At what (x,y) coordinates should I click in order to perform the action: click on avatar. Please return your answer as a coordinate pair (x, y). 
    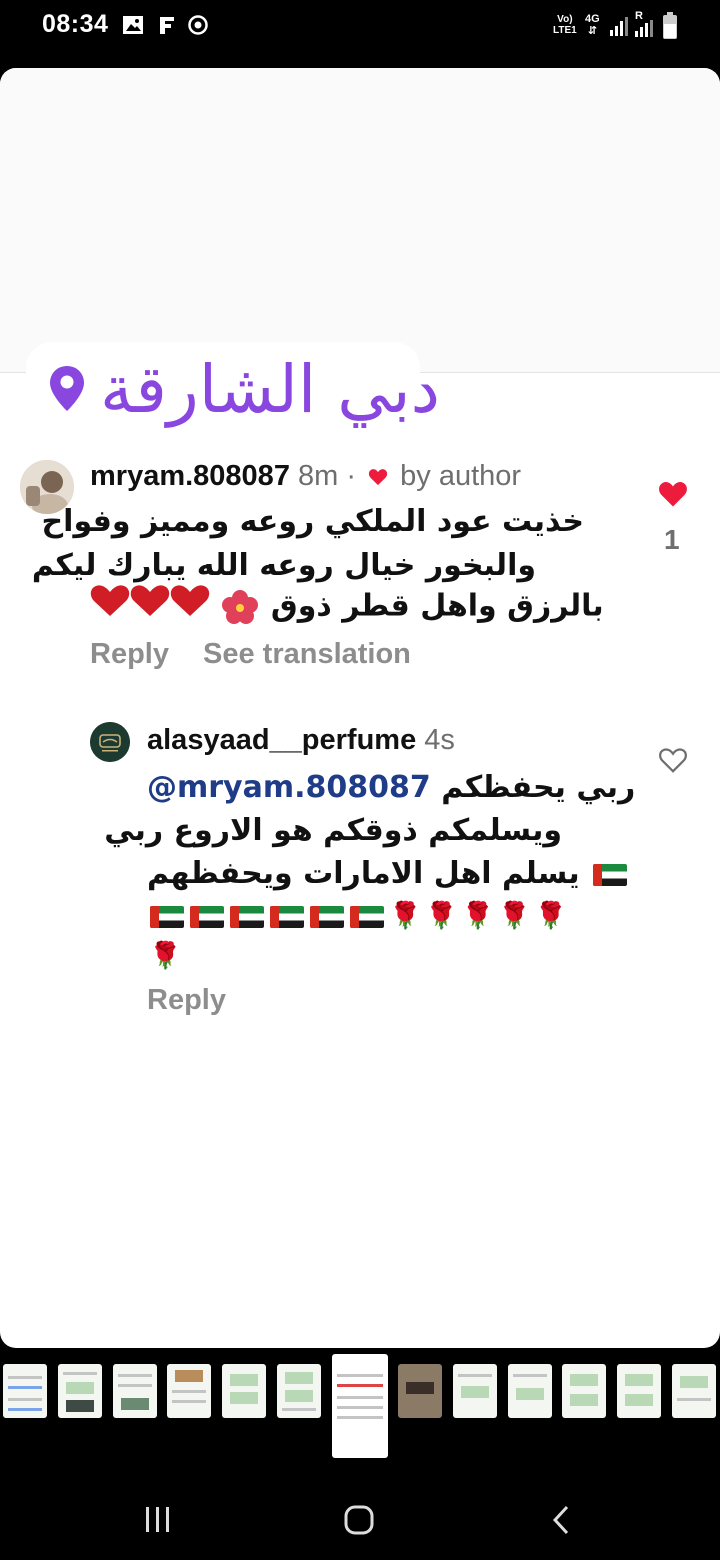
    Looking at the image, I should click on (110, 742).